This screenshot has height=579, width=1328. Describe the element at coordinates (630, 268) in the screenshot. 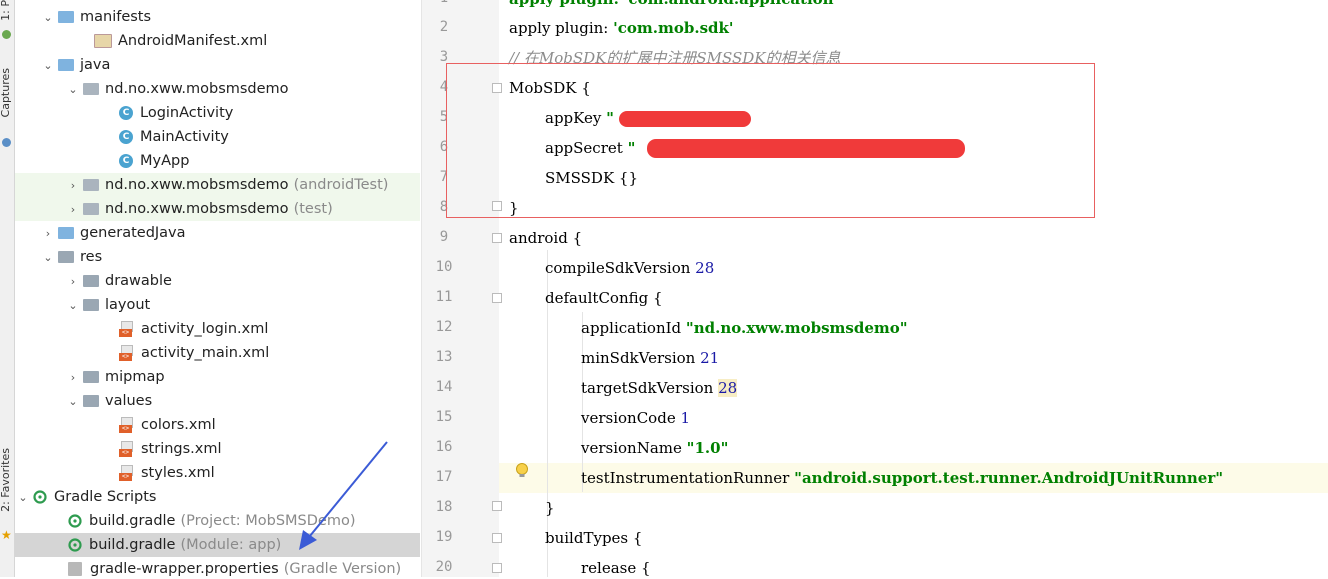

I see `code-line-10: compileSdkVersion 28` at that location.